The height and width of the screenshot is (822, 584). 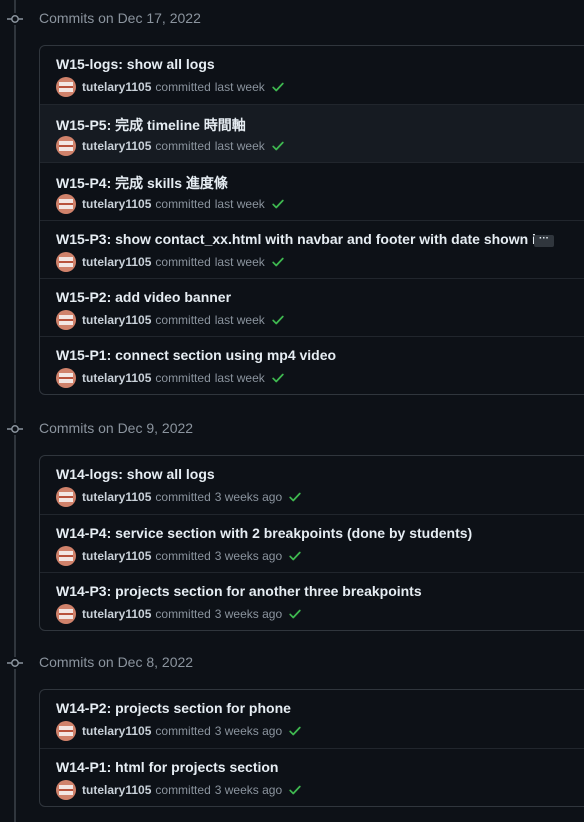 What do you see at coordinates (143, 297) in the screenshot?
I see `commit-message-link: W15-P2: add video banner` at bounding box center [143, 297].